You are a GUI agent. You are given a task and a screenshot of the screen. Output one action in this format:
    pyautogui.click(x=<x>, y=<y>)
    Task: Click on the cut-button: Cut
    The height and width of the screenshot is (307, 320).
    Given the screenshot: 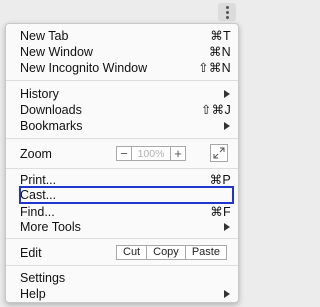 What is the action you would take?
    pyautogui.click(x=132, y=252)
    